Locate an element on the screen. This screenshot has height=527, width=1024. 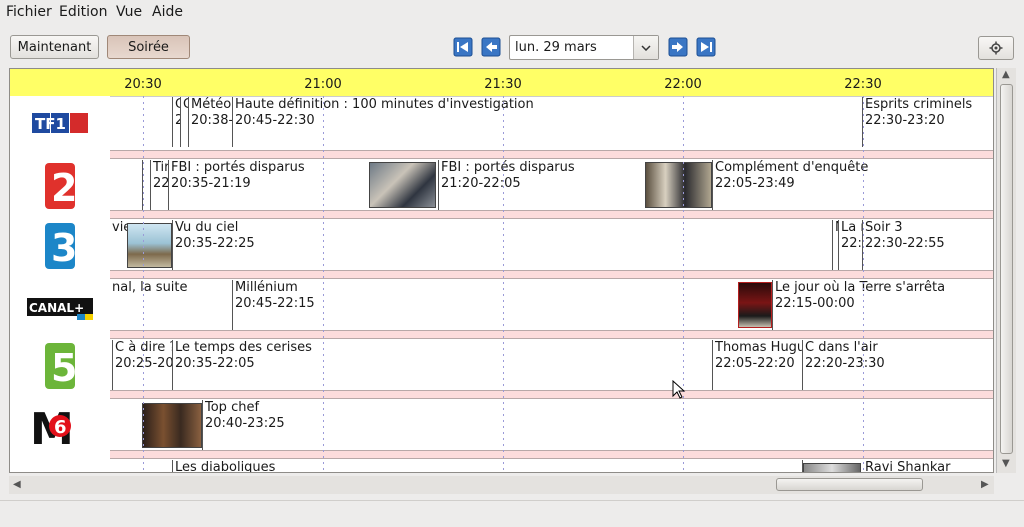
now-button: Maintenant is located at coordinates (54, 47).